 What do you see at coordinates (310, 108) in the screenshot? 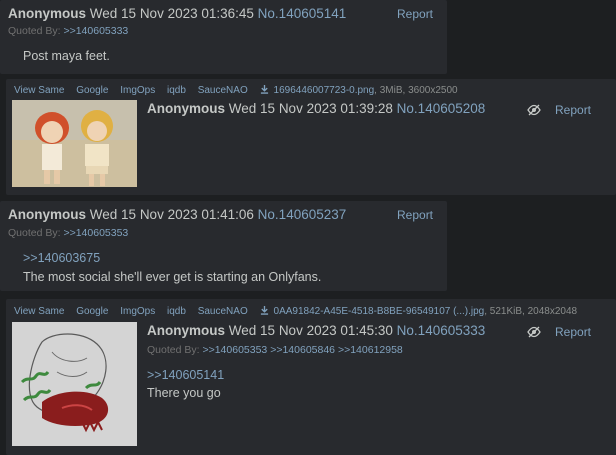
I see `post-date: Wed 15 Nov 2023 01:39:28` at bounding box center [310, 108].